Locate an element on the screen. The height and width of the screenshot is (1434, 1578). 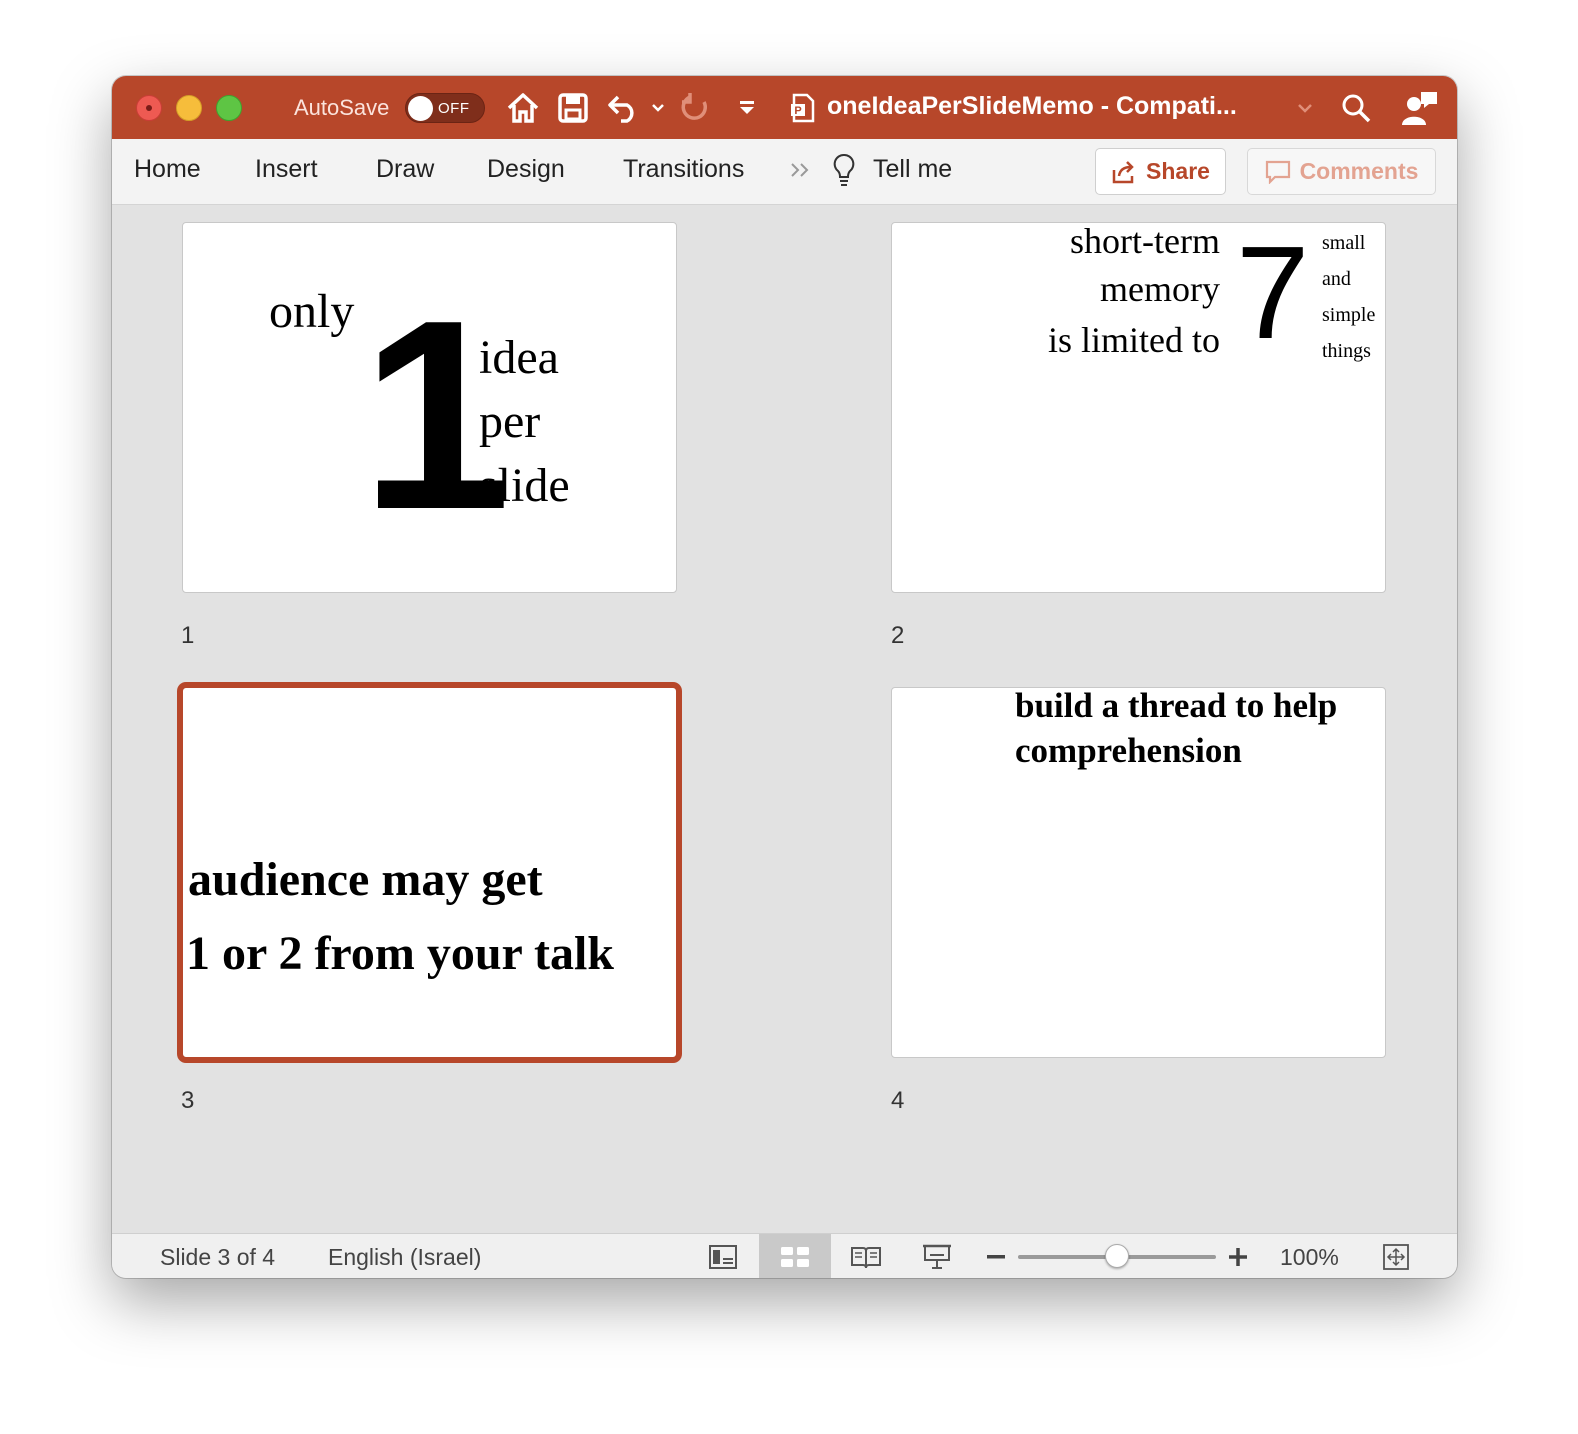
normal-view-icon is located at coordinates (723, 1256).